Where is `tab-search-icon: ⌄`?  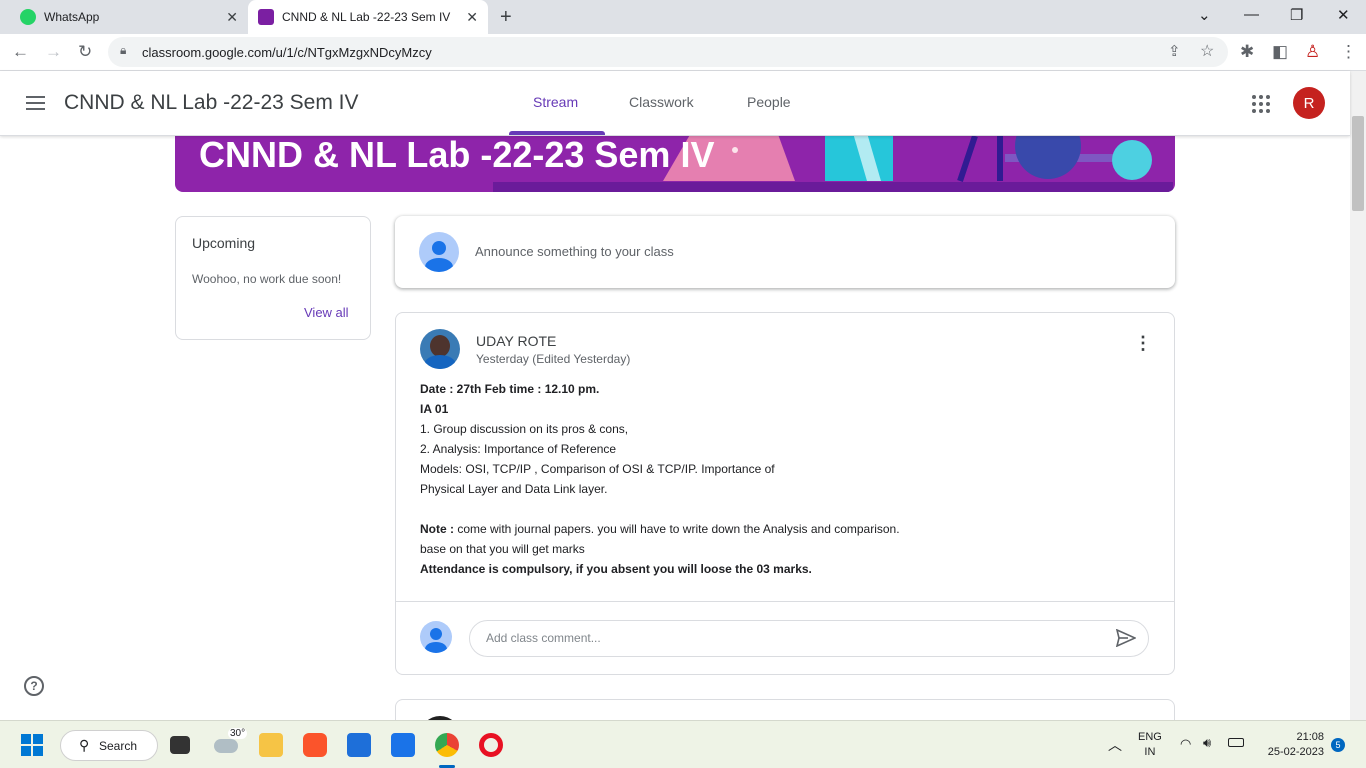
tab-search-icon: ⌄ is located at coordinates (1204, 15).